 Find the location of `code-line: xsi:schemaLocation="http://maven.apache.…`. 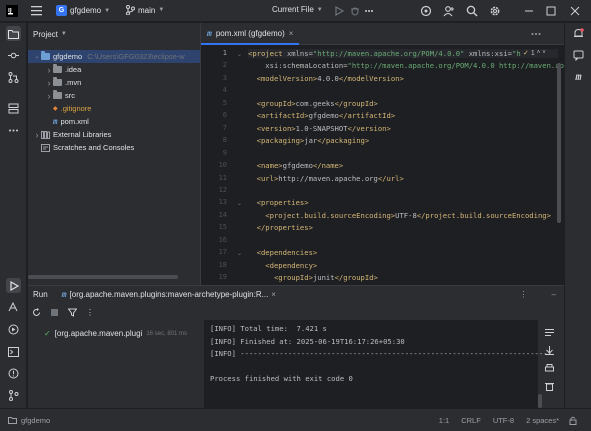

code-line: xsi:schemaLocation="http://maven.apache.… is located at coordinates (408, 65).